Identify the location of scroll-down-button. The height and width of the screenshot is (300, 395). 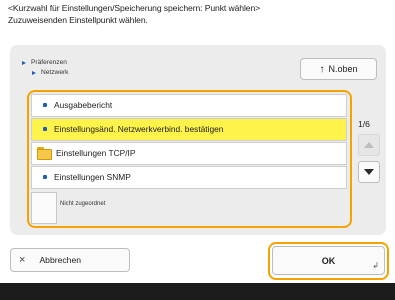
(369, 172).